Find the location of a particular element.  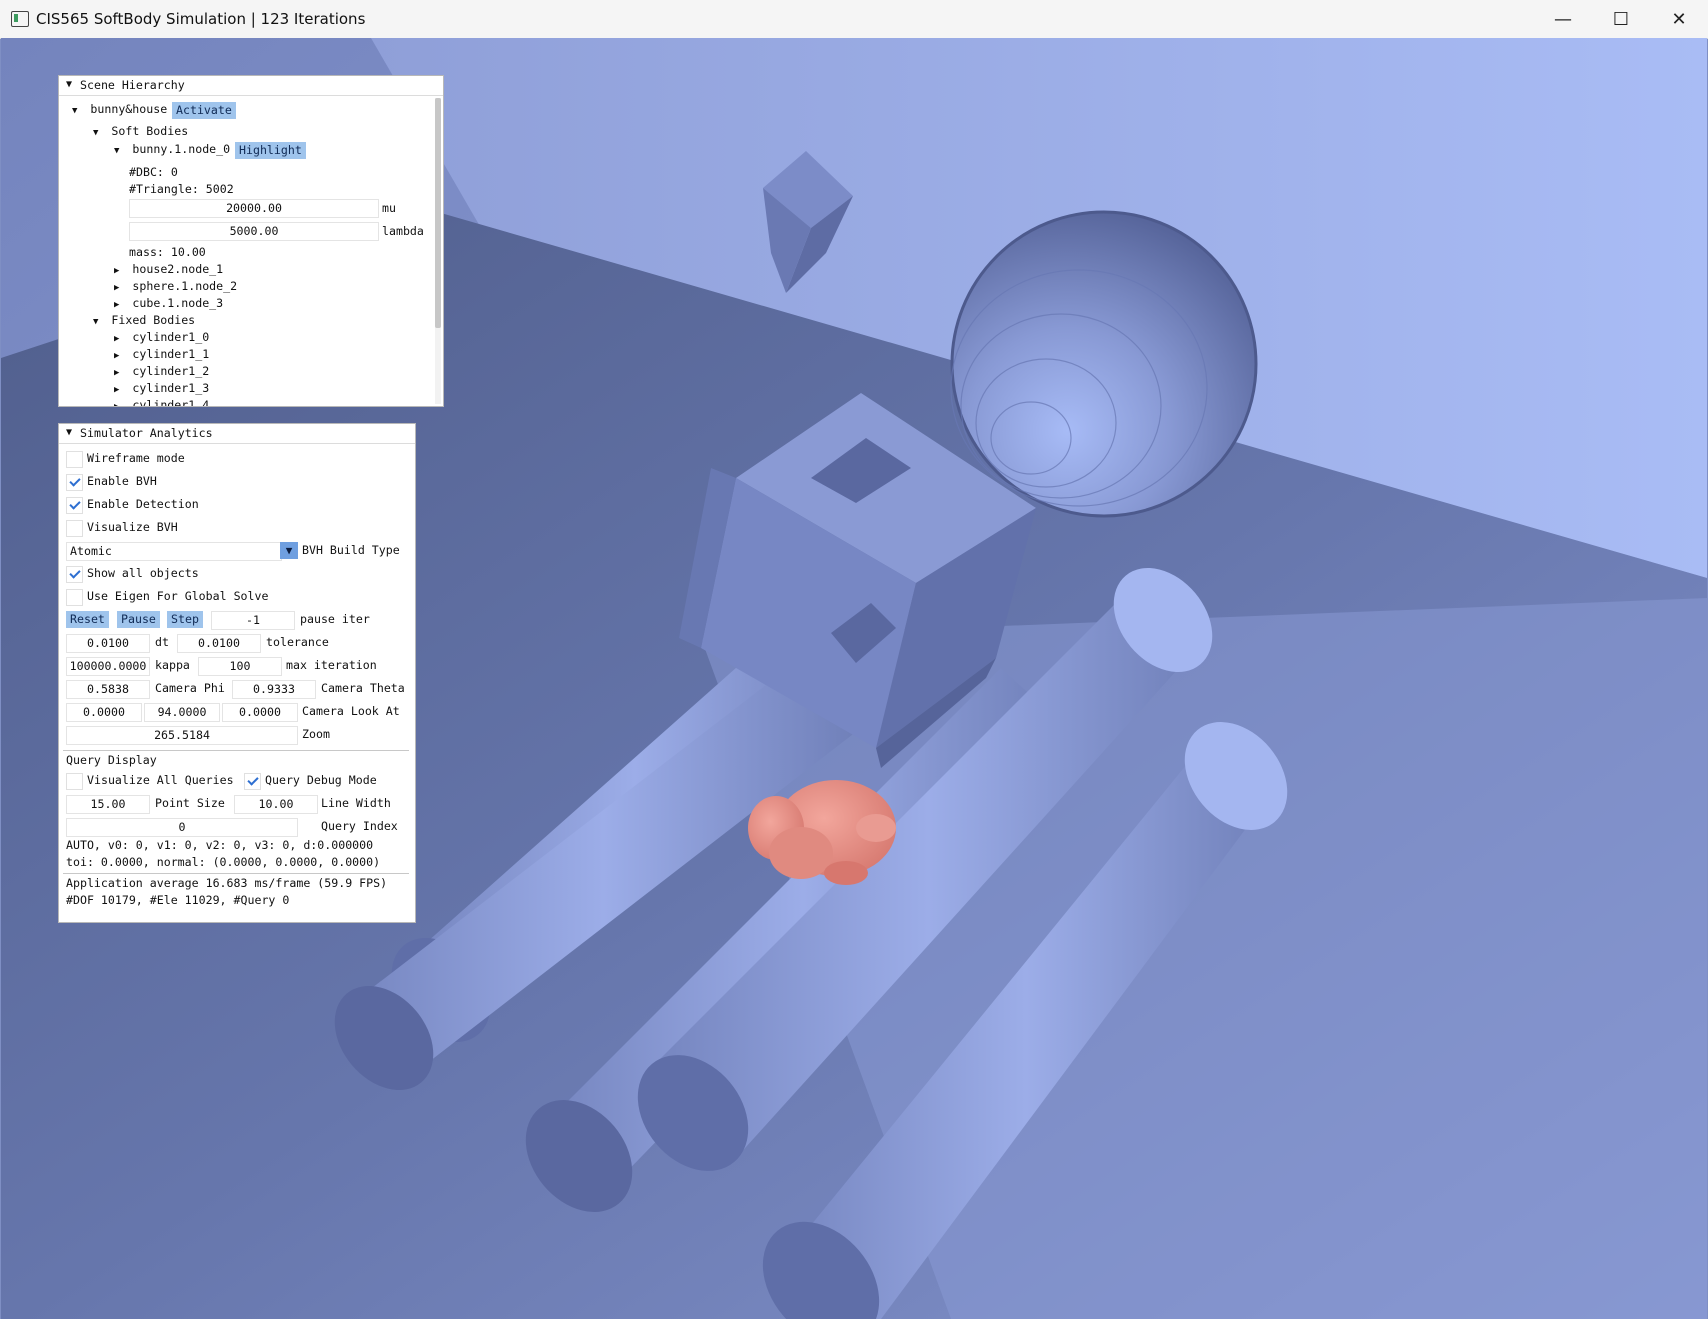

pause-iter-field: -1 is located at coordinates (253, 620).